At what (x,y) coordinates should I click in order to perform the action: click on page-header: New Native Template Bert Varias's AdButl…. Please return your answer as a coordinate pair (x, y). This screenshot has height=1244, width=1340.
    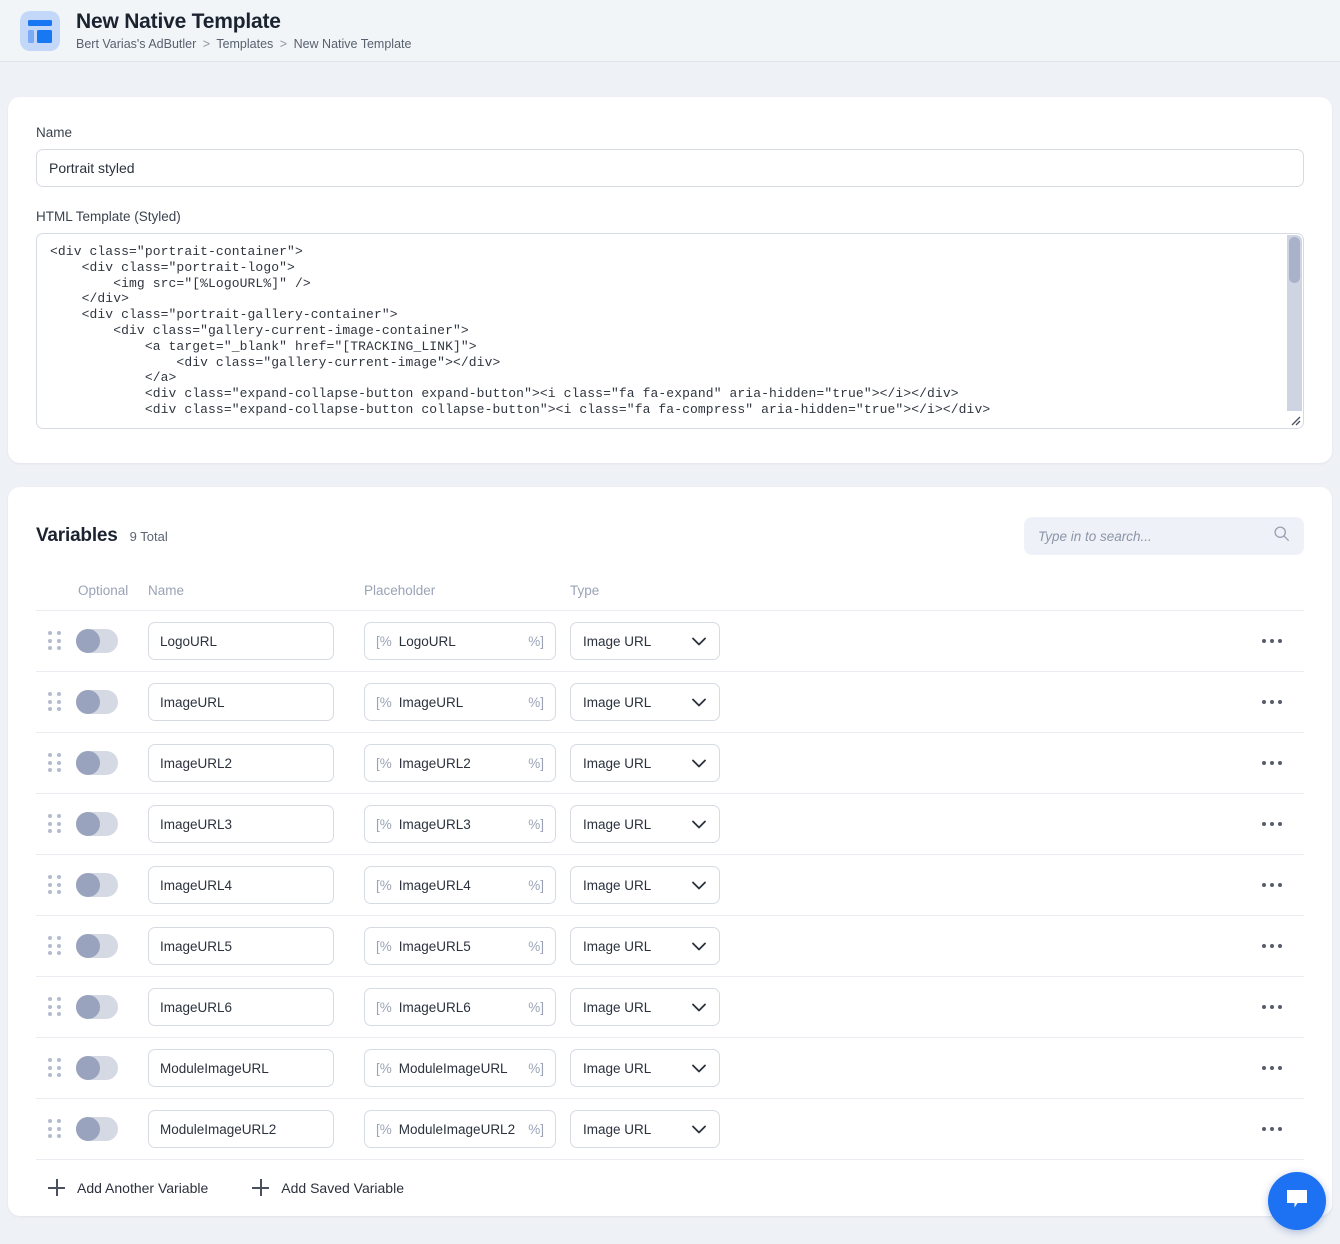
    Looking at the image, I should click on (670, 31).